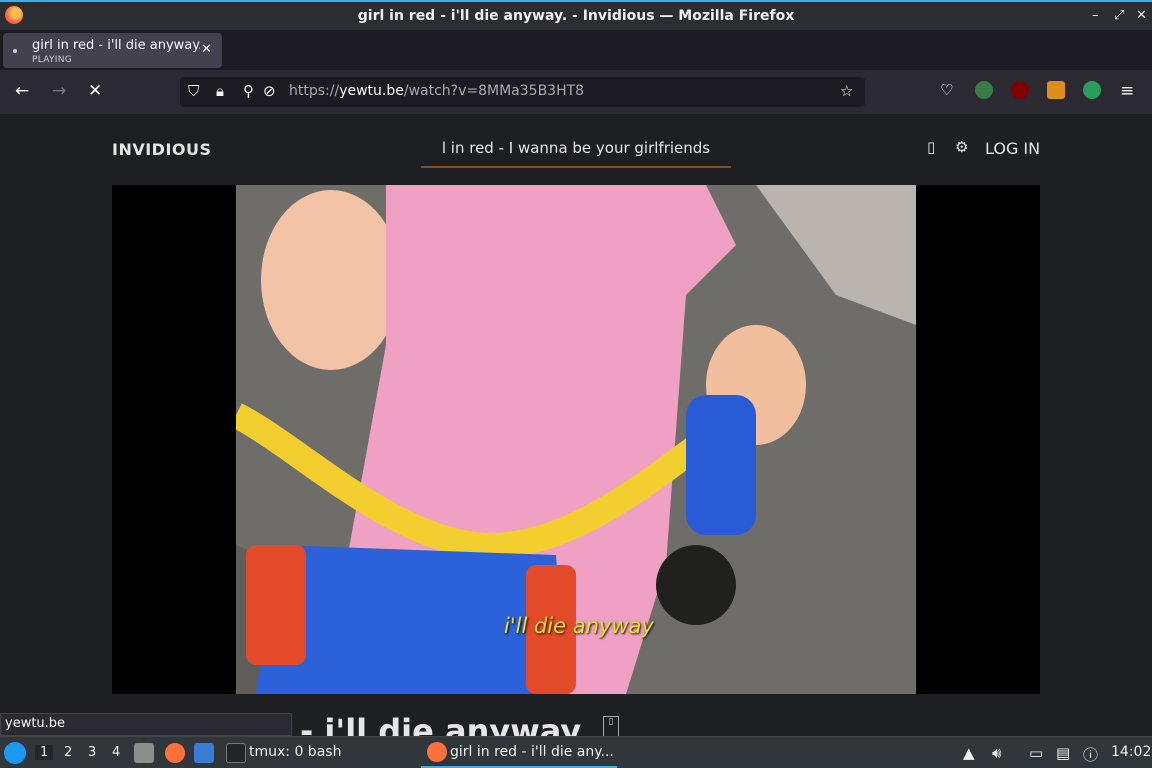  I want to click on search-input: l in red - I wanna be your girlfriends, so click(576, 152).